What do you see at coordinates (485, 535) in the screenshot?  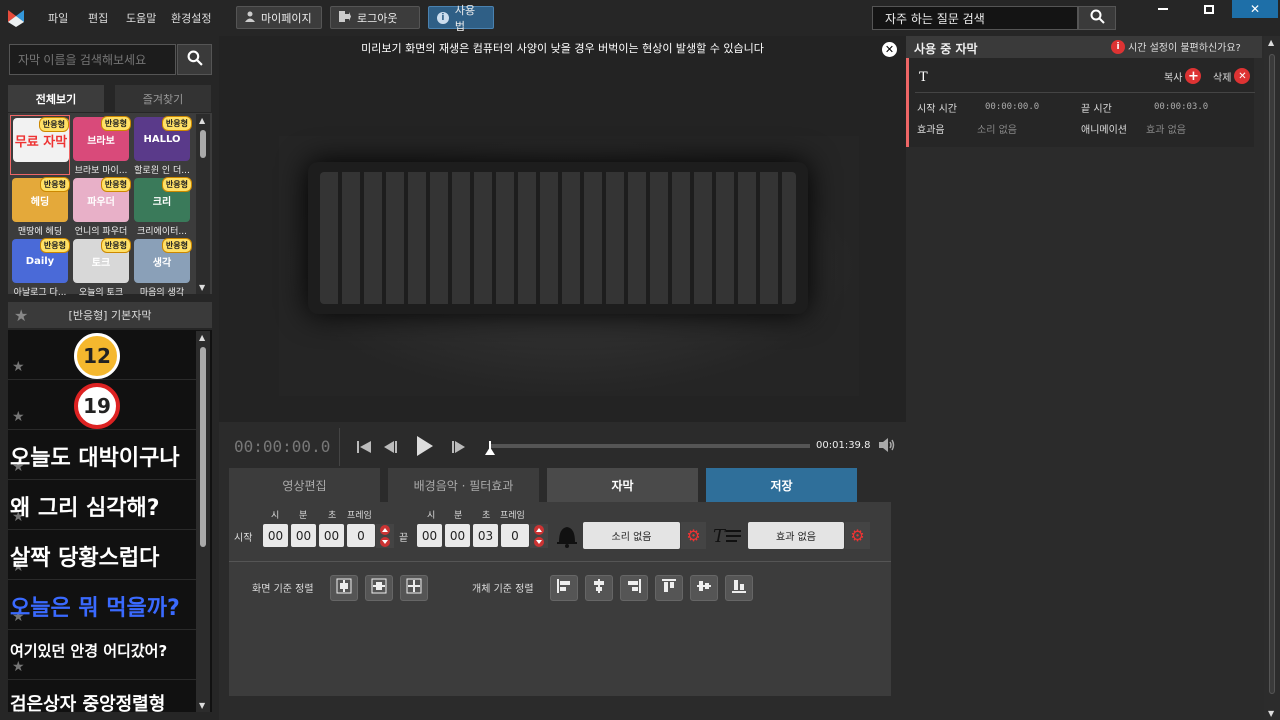 I see `end-sec-field: 03` at bounding box center [485, 535].